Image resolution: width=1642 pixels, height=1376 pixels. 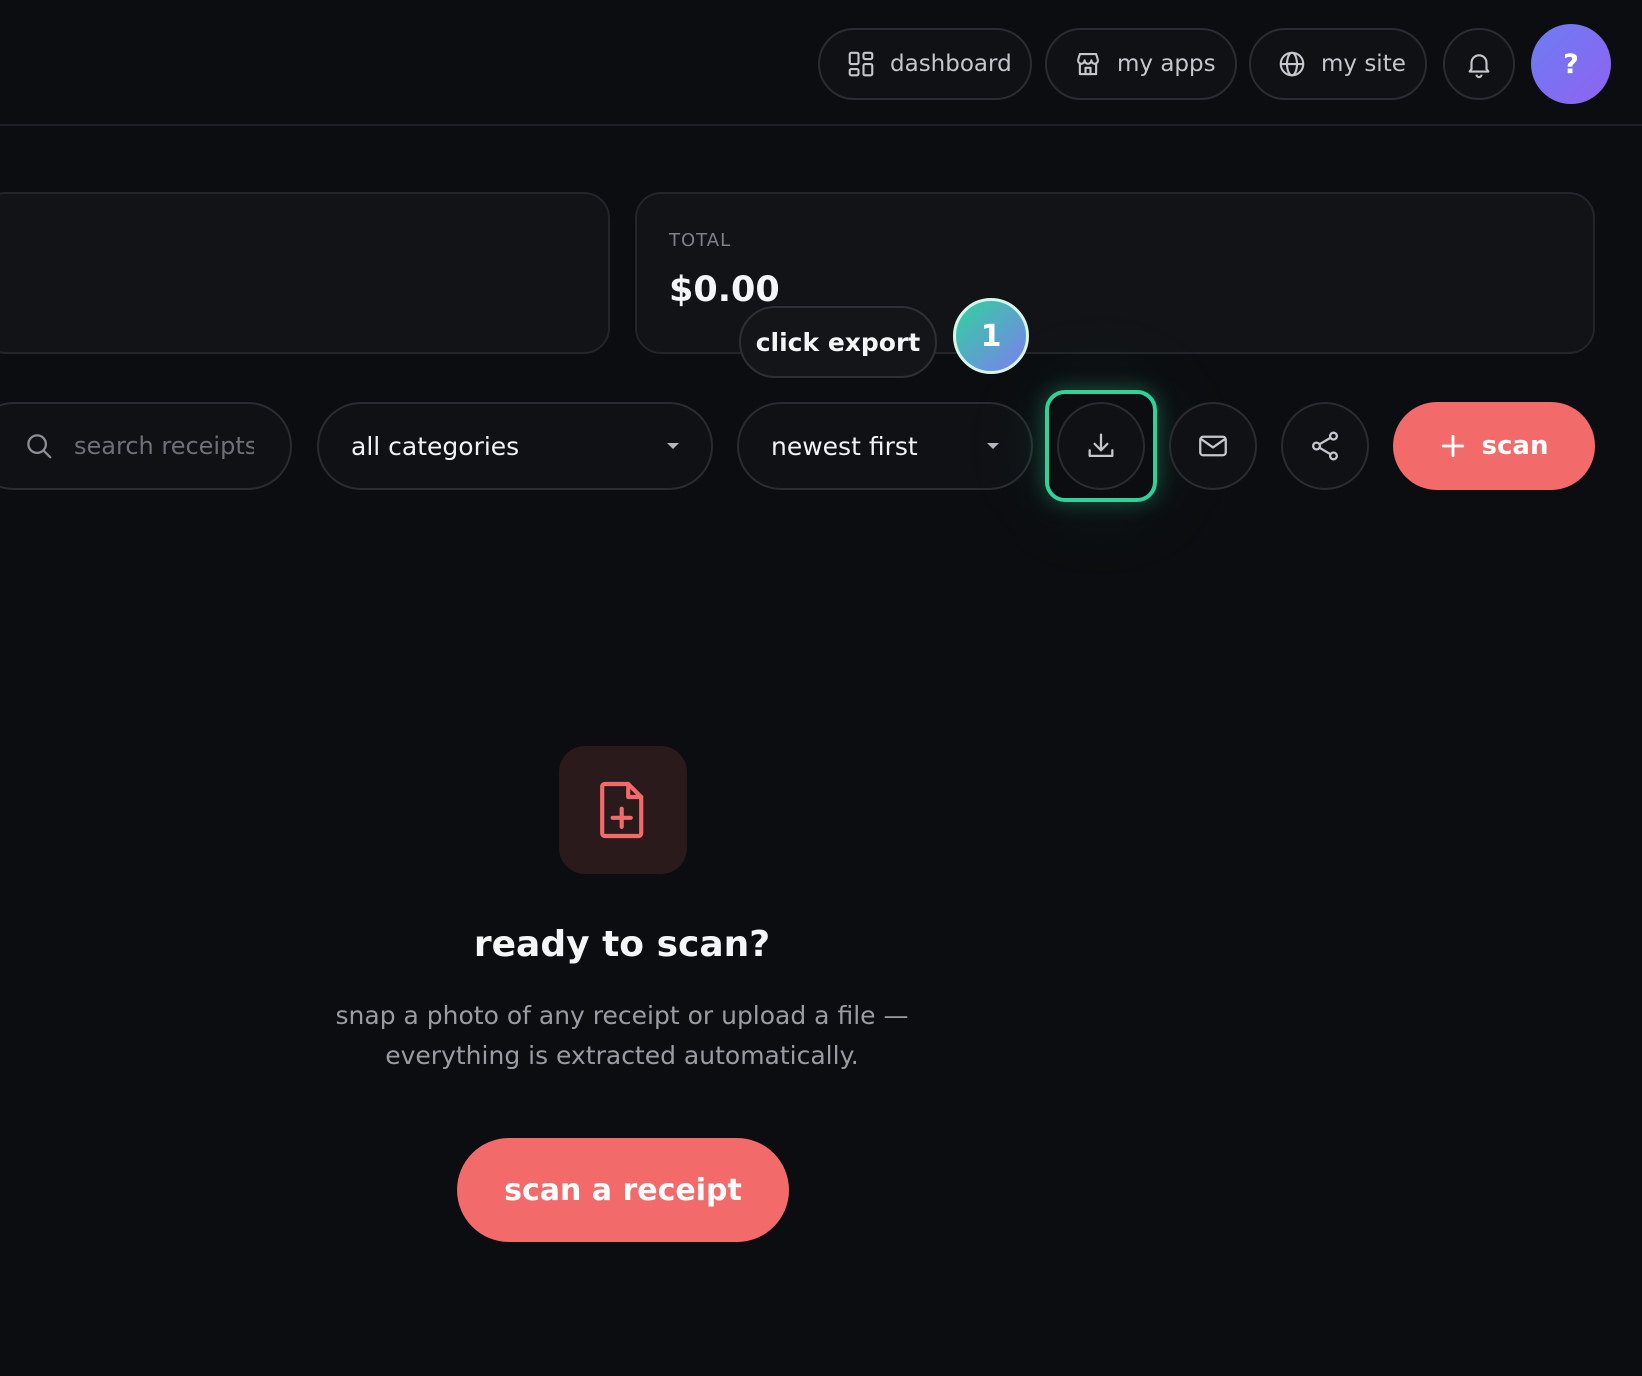 I want to click on scan-button-label: scan, so click(x=1515, y=446).